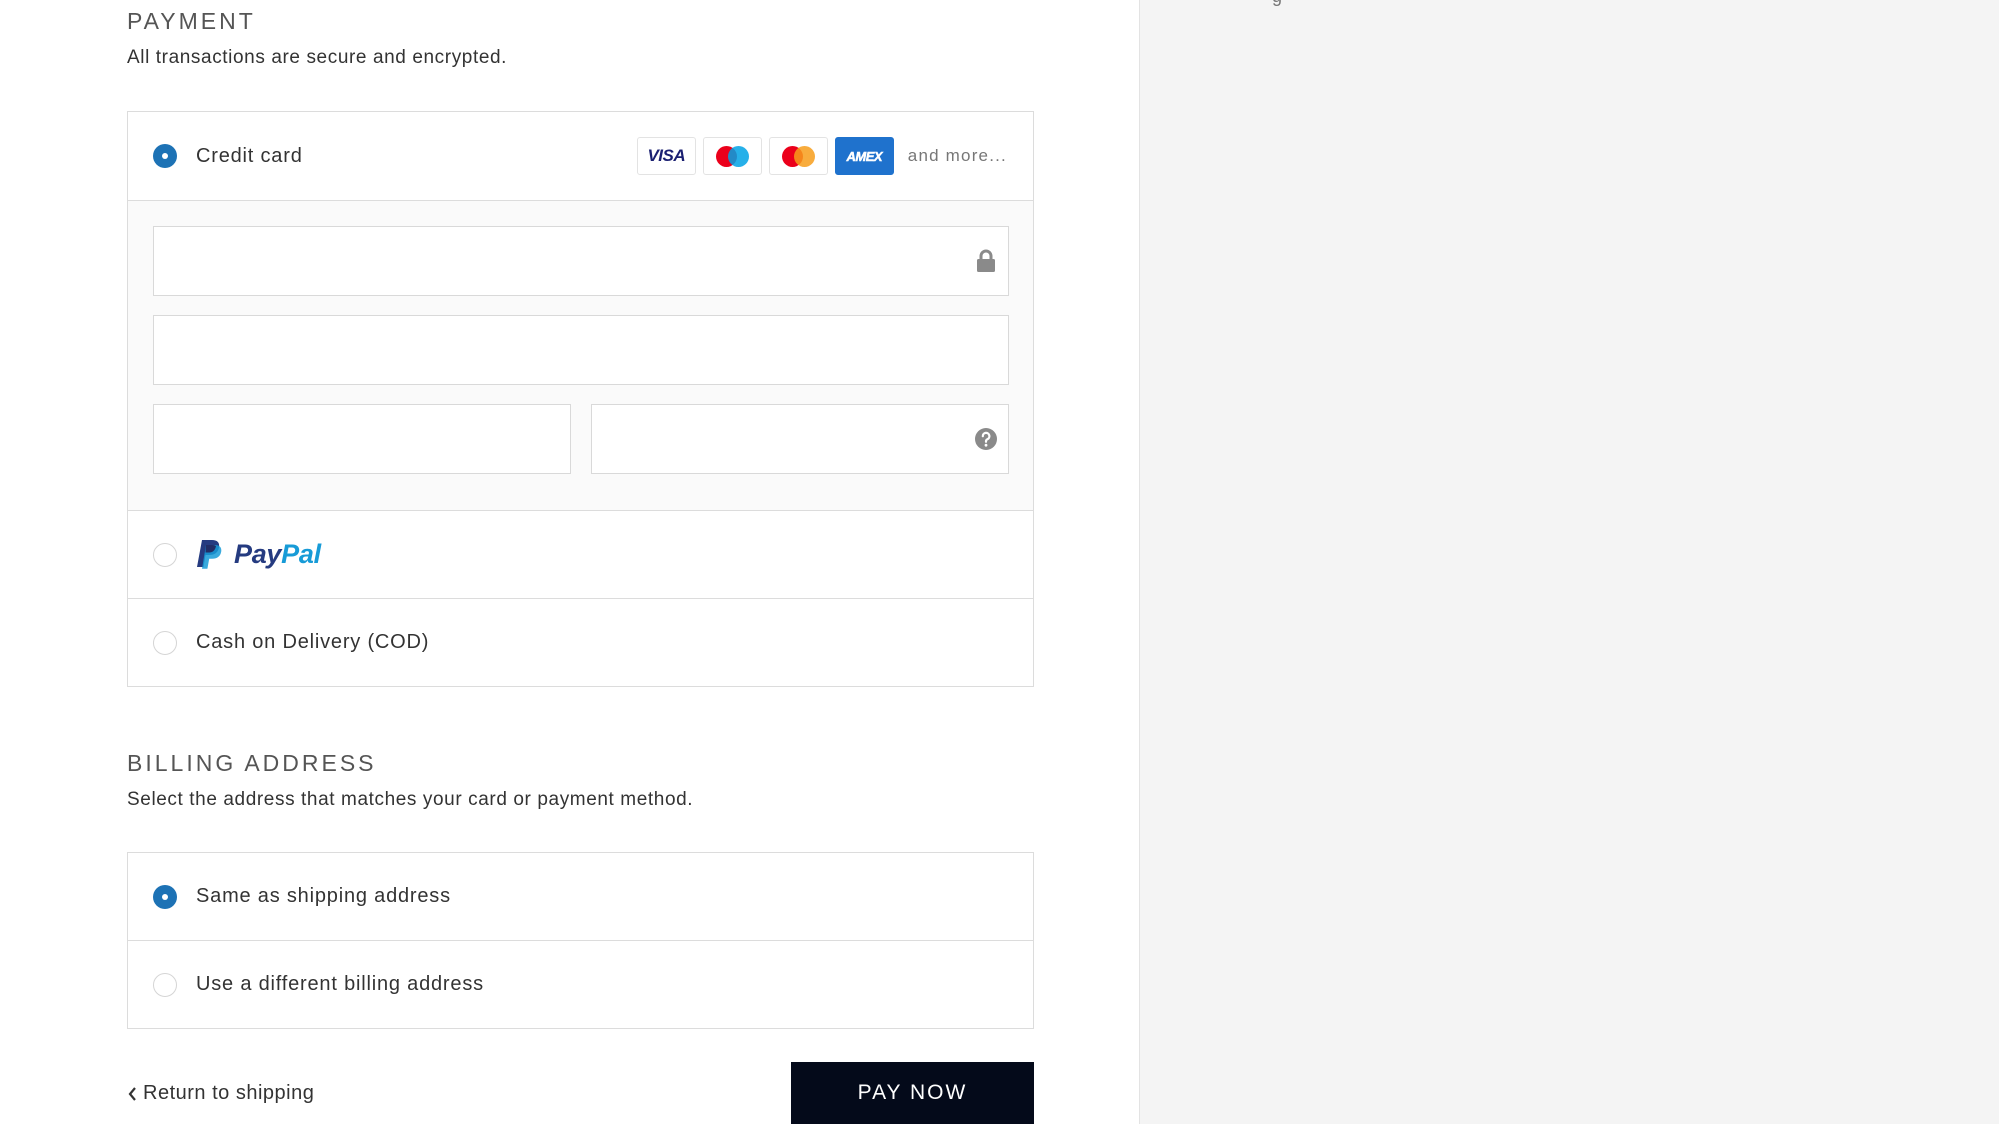 This screenshot has height=1124, width=1999. What do you see at coordinates (313, 642) in the screenshot?
I see `cod-label: Cash on Delivery (COD)` at bounding box center [313, 642].